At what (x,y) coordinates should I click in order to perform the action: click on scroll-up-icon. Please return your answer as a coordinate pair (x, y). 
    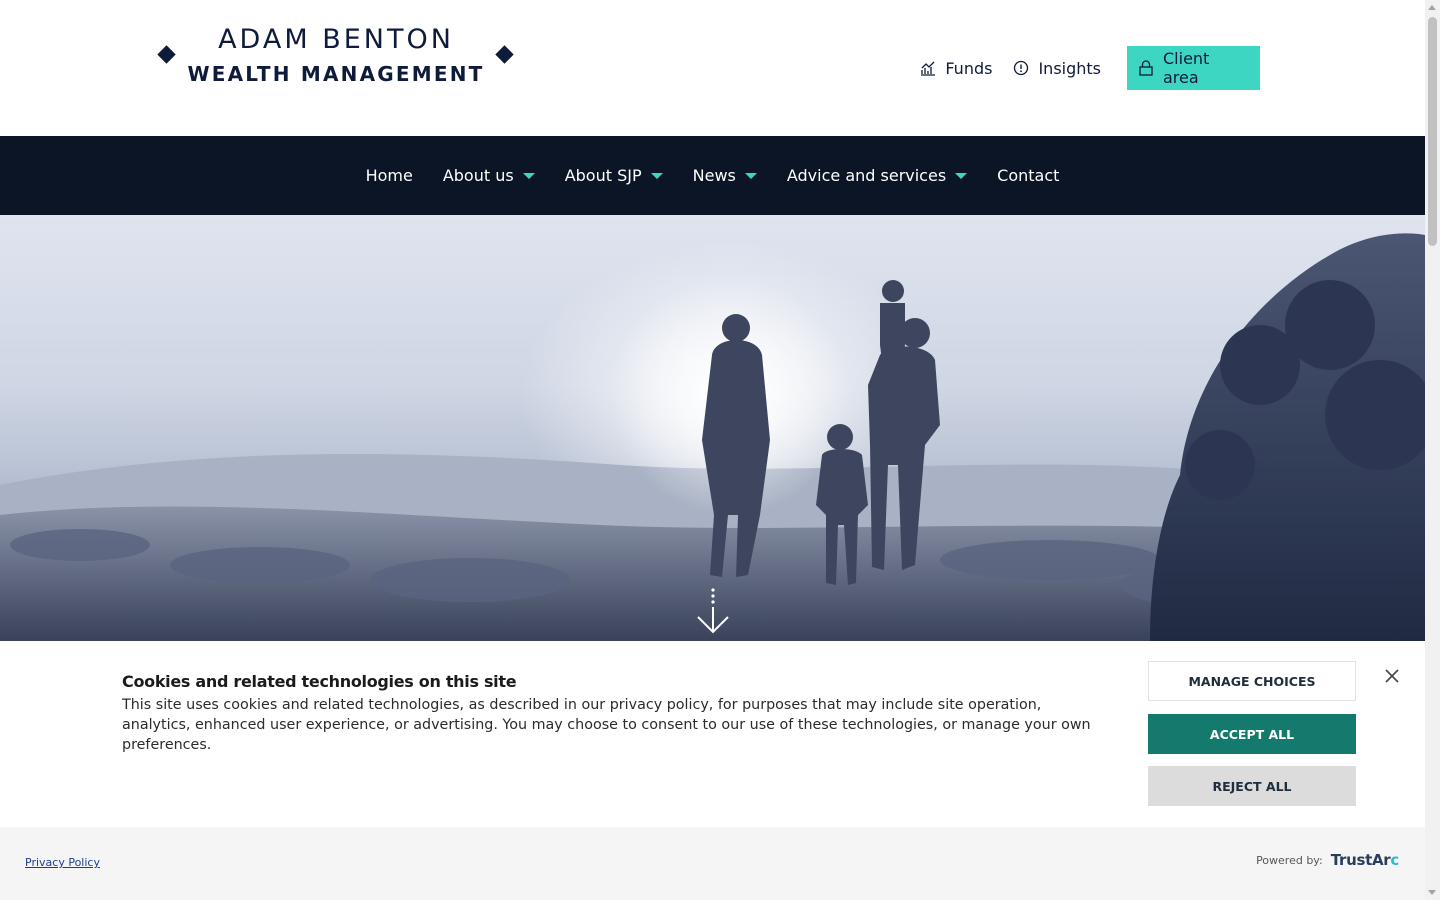
    Looking at the image, I should click on (1432, 7).